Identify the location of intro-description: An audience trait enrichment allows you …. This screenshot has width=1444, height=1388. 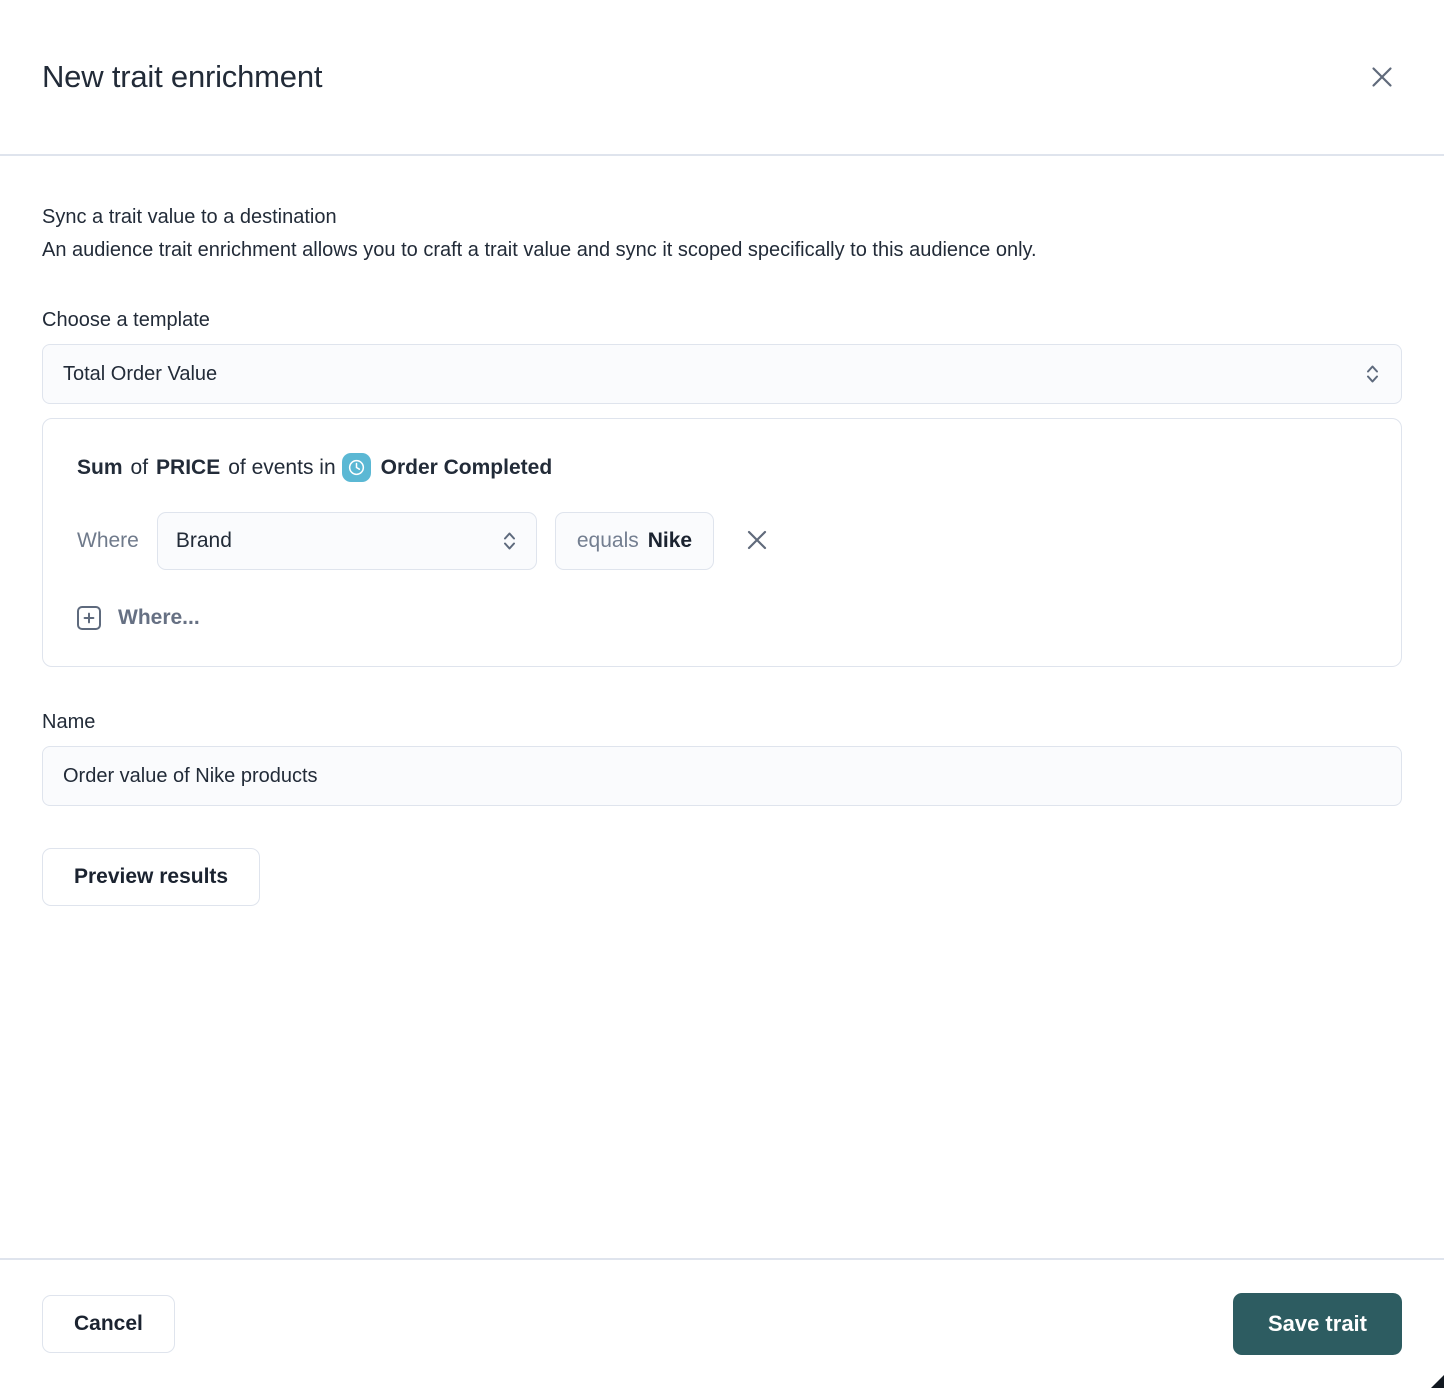
(539, 250).